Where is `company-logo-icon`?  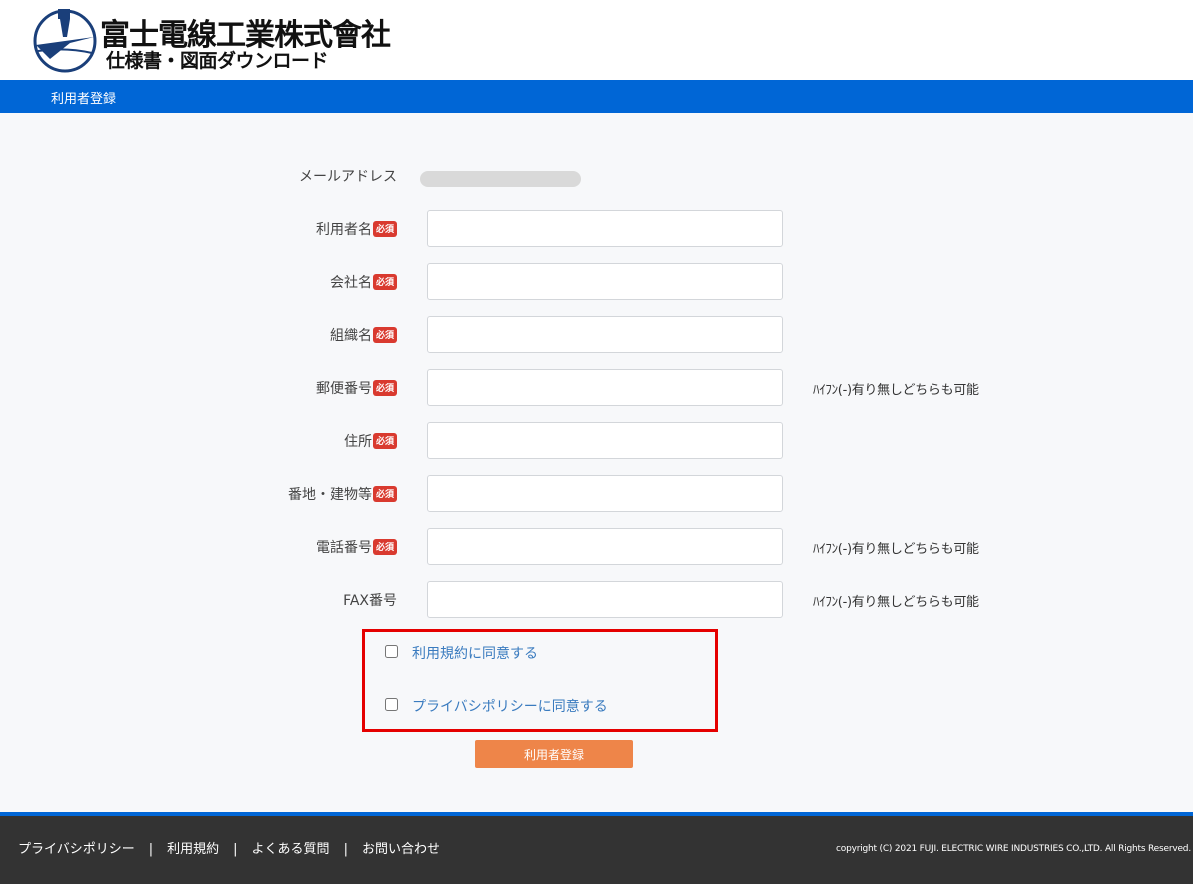 company-logo-icon is located at coordinates (65, 41).